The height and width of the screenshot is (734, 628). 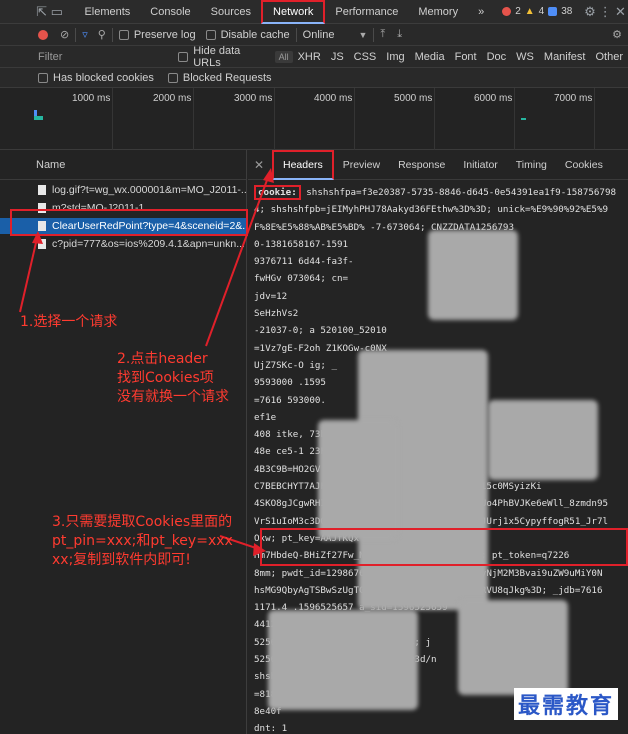 I want to click on annotation-step-3-line: 3.只需要提取Cookies里面的, so click(x=142, y=522).